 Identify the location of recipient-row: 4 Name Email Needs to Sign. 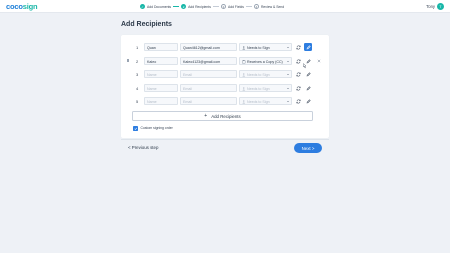
(225, 88).